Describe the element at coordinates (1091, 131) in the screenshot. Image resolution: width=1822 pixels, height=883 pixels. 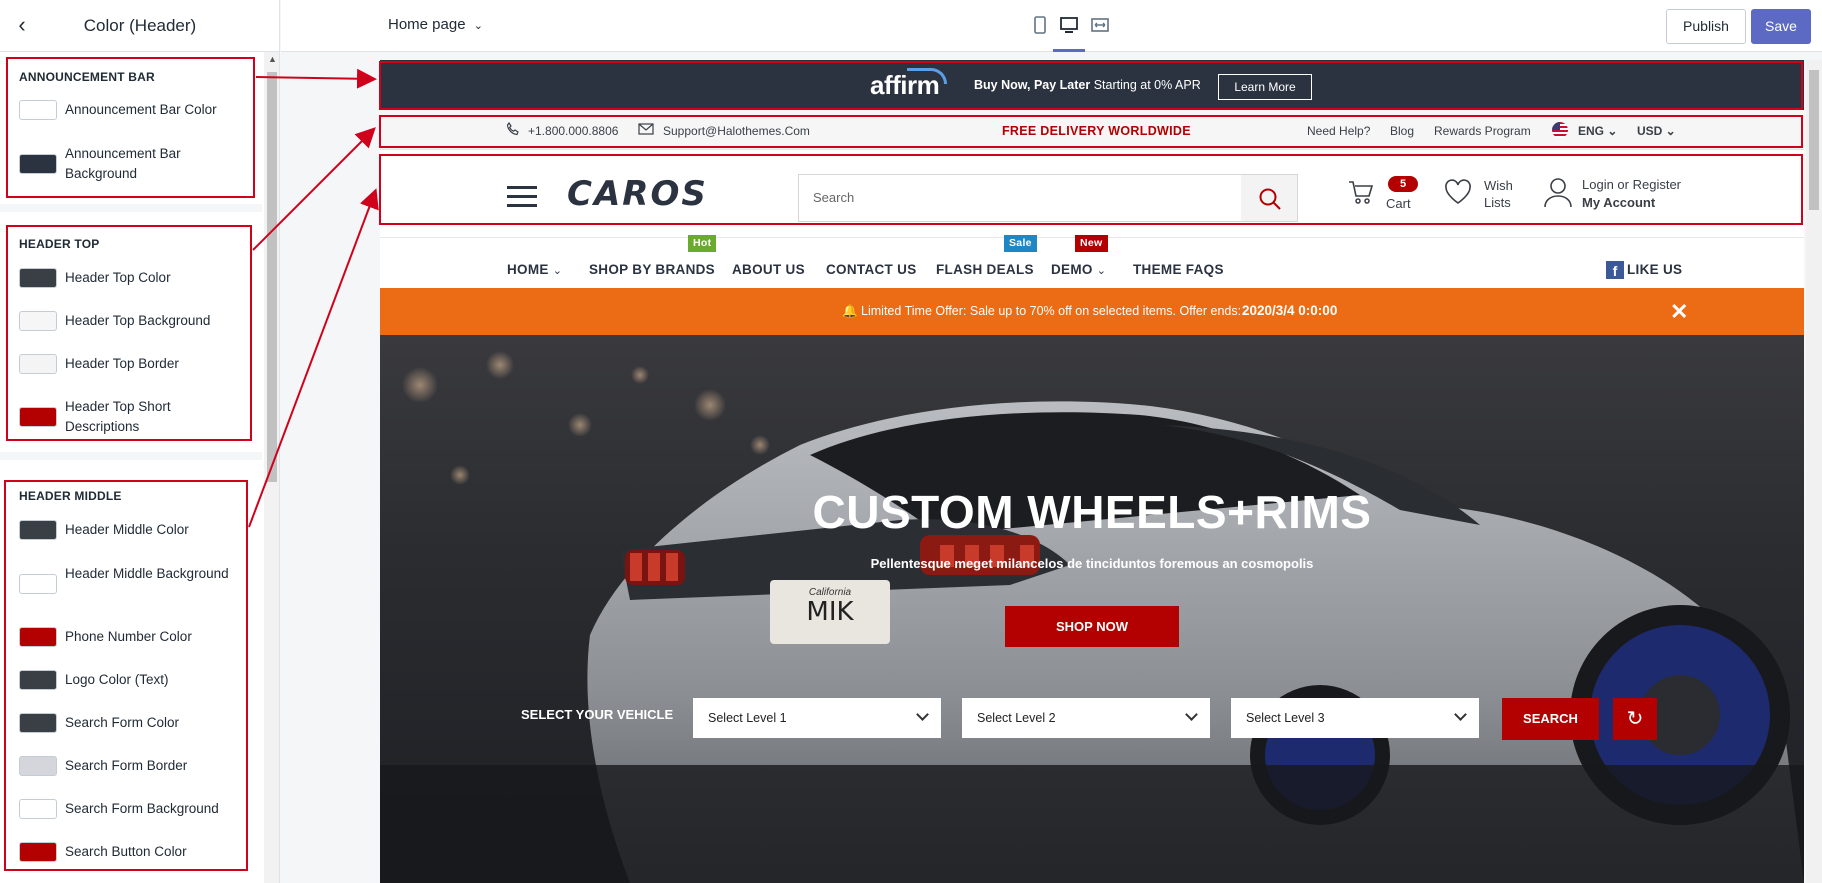
I see `annotation-box-header-top-preview` at that location.